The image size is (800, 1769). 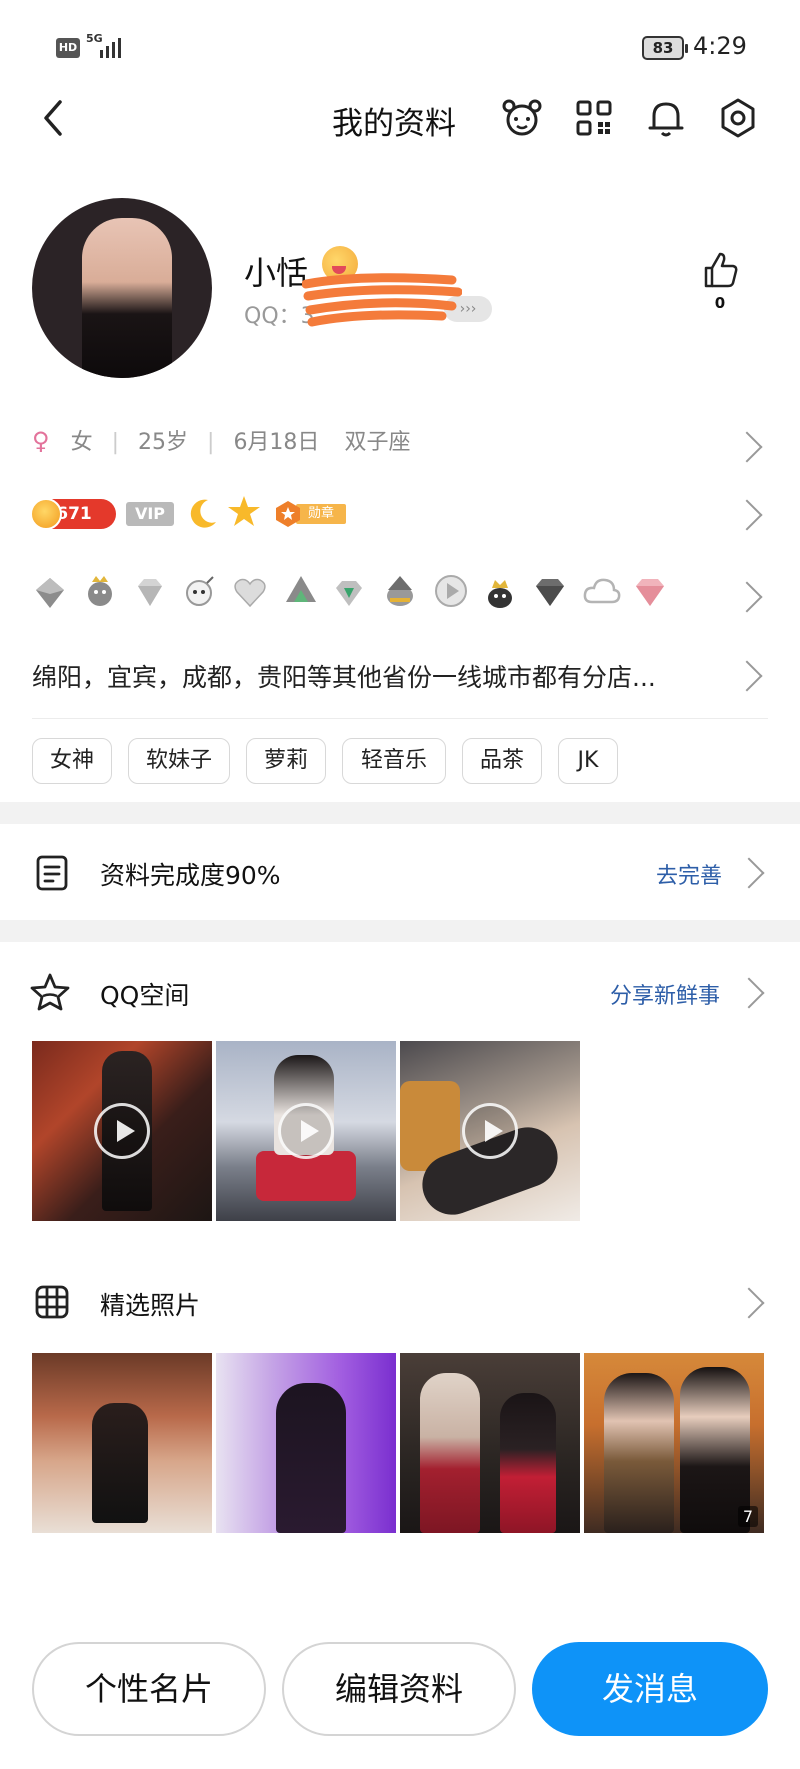 I want to click on tag-chip: 女神, so click(x=72, y=761).